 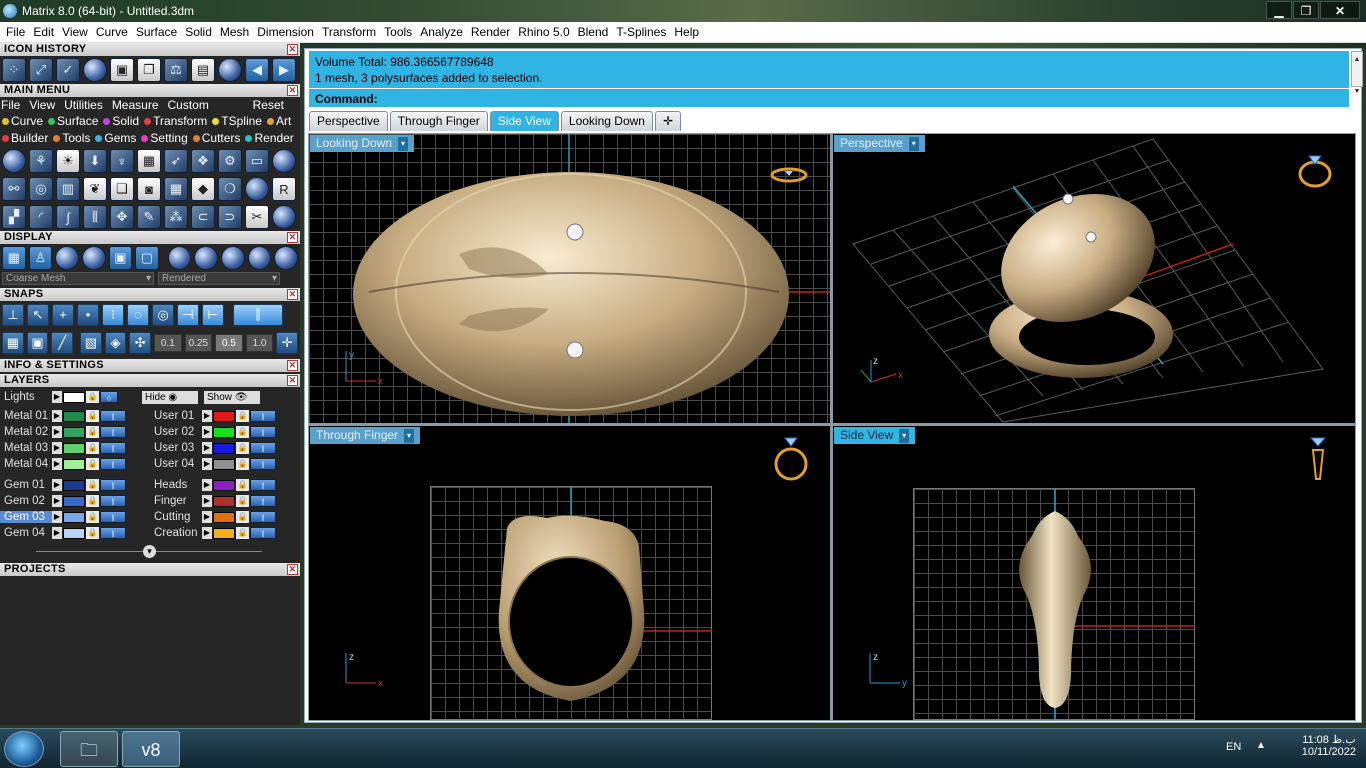 What do you see at coordinates (879, 143) in the screenshot?
I see `viewport-label: Perspective ▾` at bounding box center [879, 143].